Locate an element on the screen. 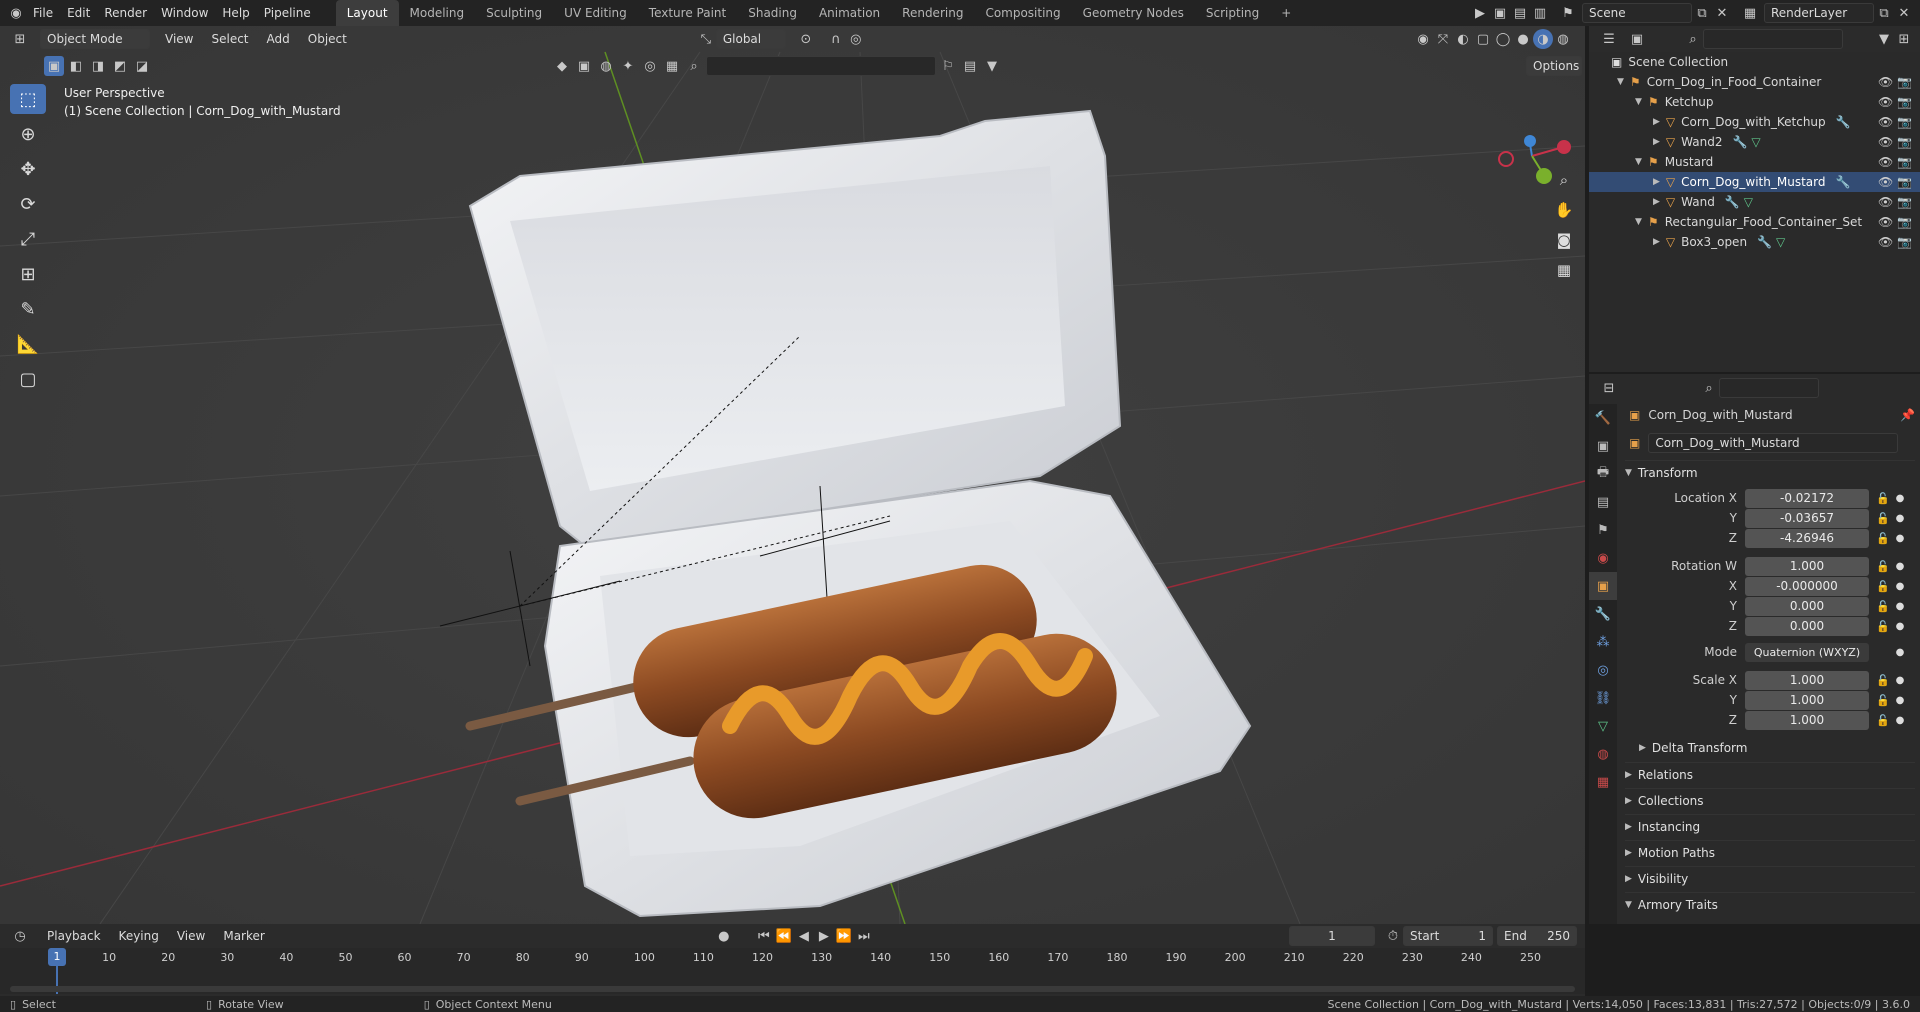  scale-x-field: 1.000 is located at coordinates (1807, 680).